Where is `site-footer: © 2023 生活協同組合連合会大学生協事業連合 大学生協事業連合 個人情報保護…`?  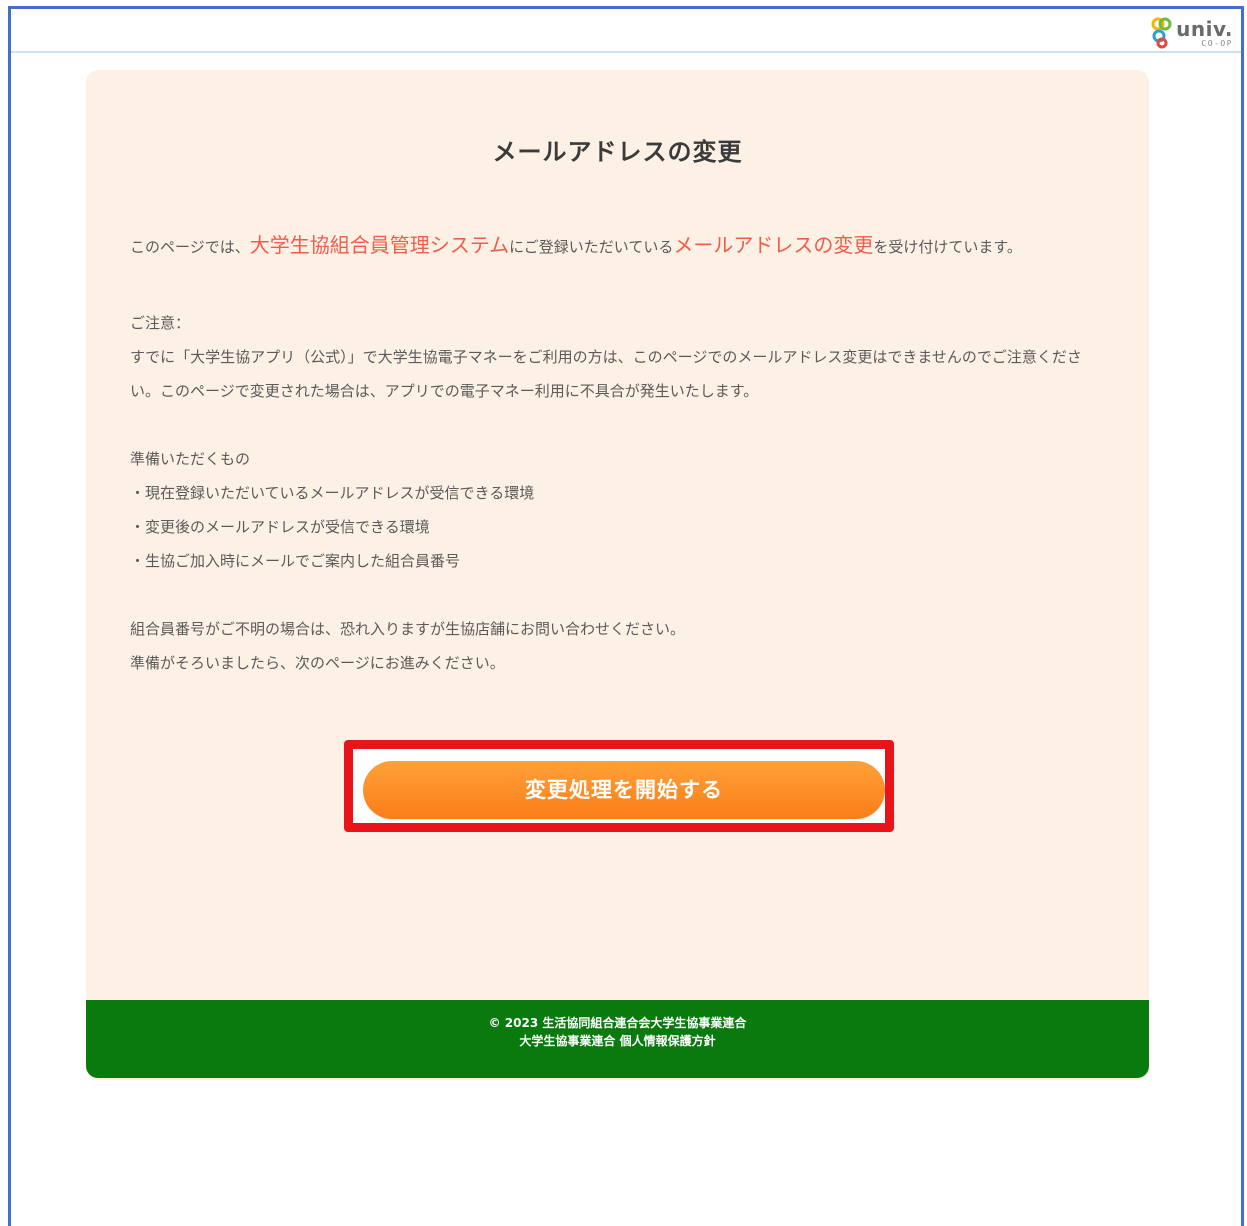 site-footer: © 2023 生活協同組合連合会大学生協事業連合 大学生協事業連合 個人情報保護… is located at coordinates (617, 1039).